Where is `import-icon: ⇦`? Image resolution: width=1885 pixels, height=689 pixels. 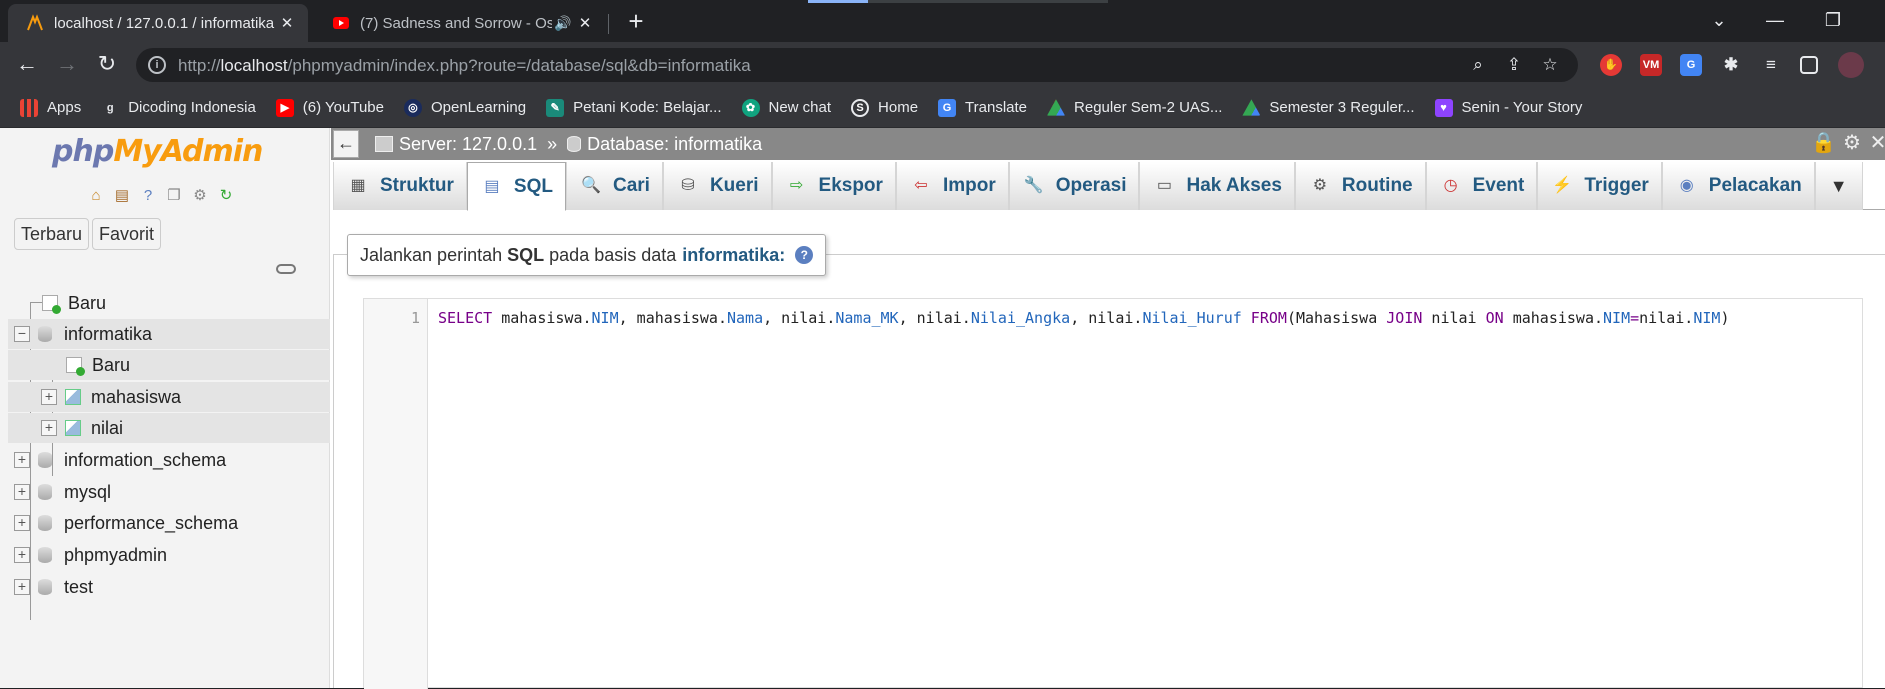
import-icon: ⇦ is located at coordinates (921, 185).